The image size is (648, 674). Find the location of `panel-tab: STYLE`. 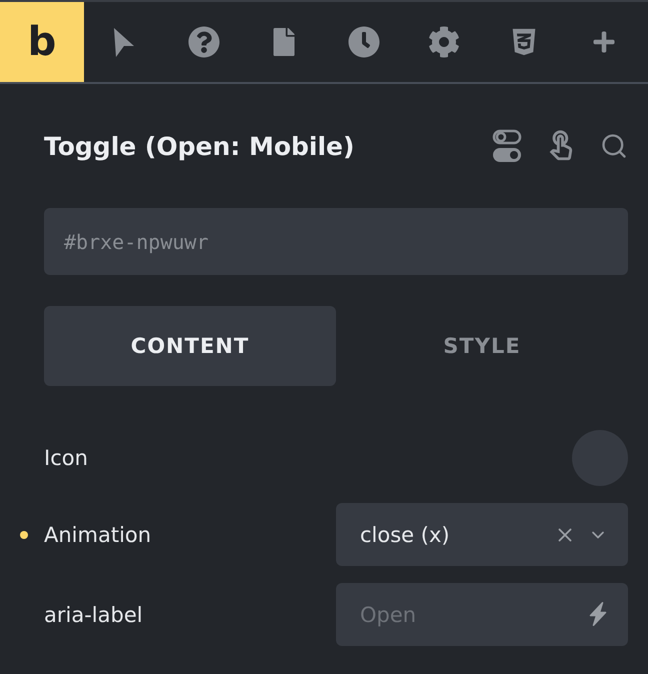

panel-tab: STYLE is located at coordinates (482, 346).